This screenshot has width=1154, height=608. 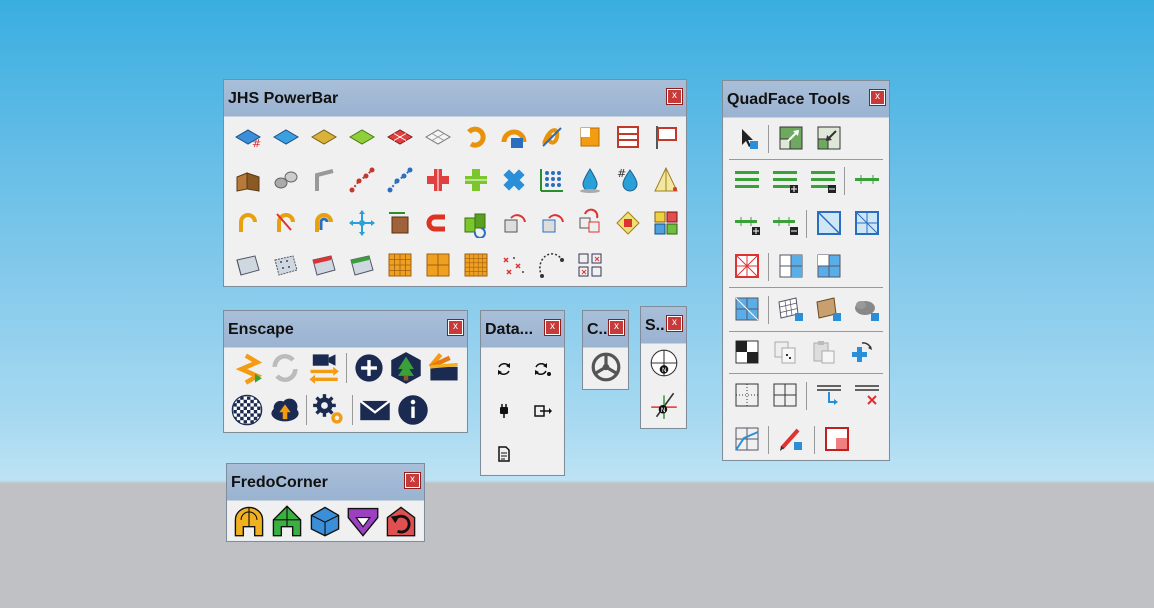 What do you see at coordinates (514, 137) in the screenshot?
I see `tool-extrude-orange-icon` at bounding box center [514, 137].